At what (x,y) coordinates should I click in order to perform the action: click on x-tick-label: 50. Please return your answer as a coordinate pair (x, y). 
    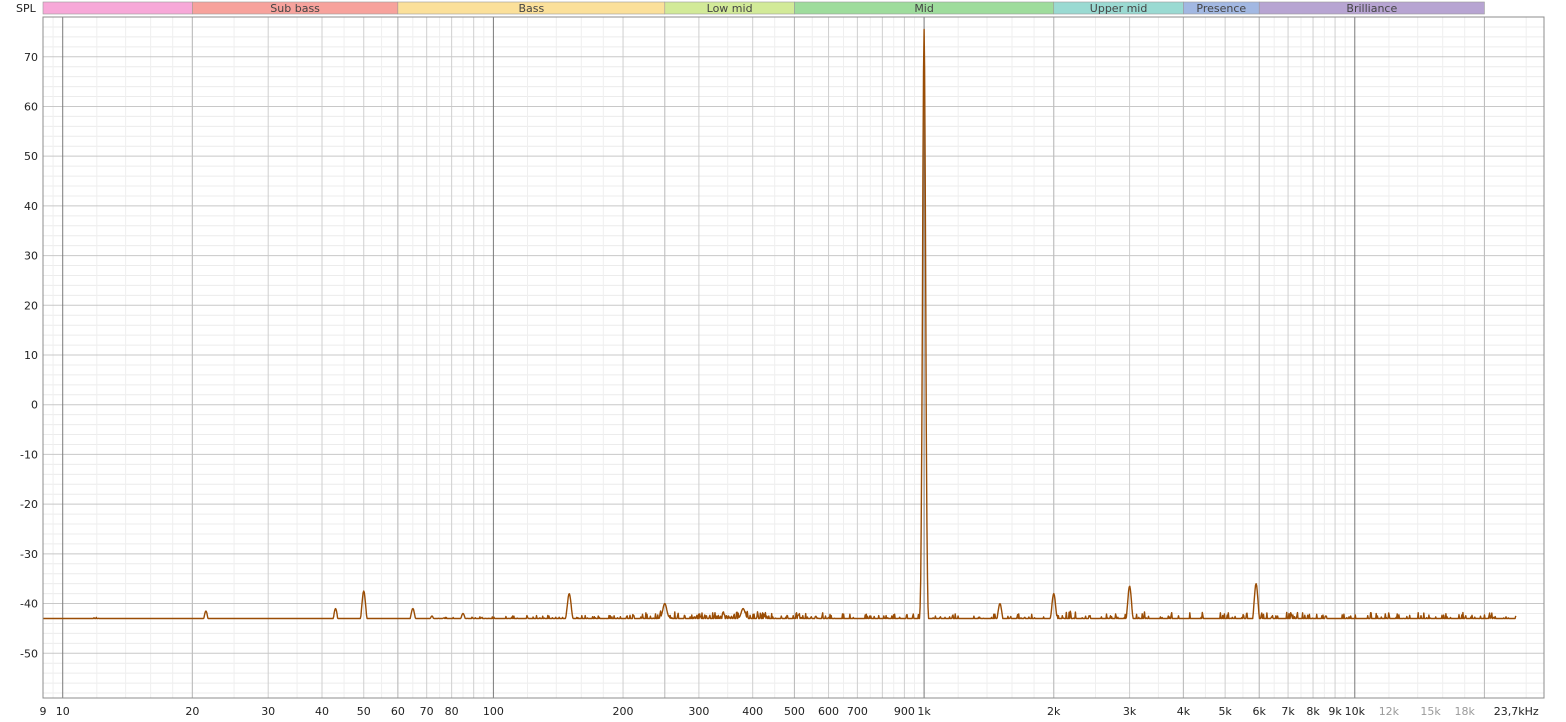
    Looking at the image, I should click on (364, 711).